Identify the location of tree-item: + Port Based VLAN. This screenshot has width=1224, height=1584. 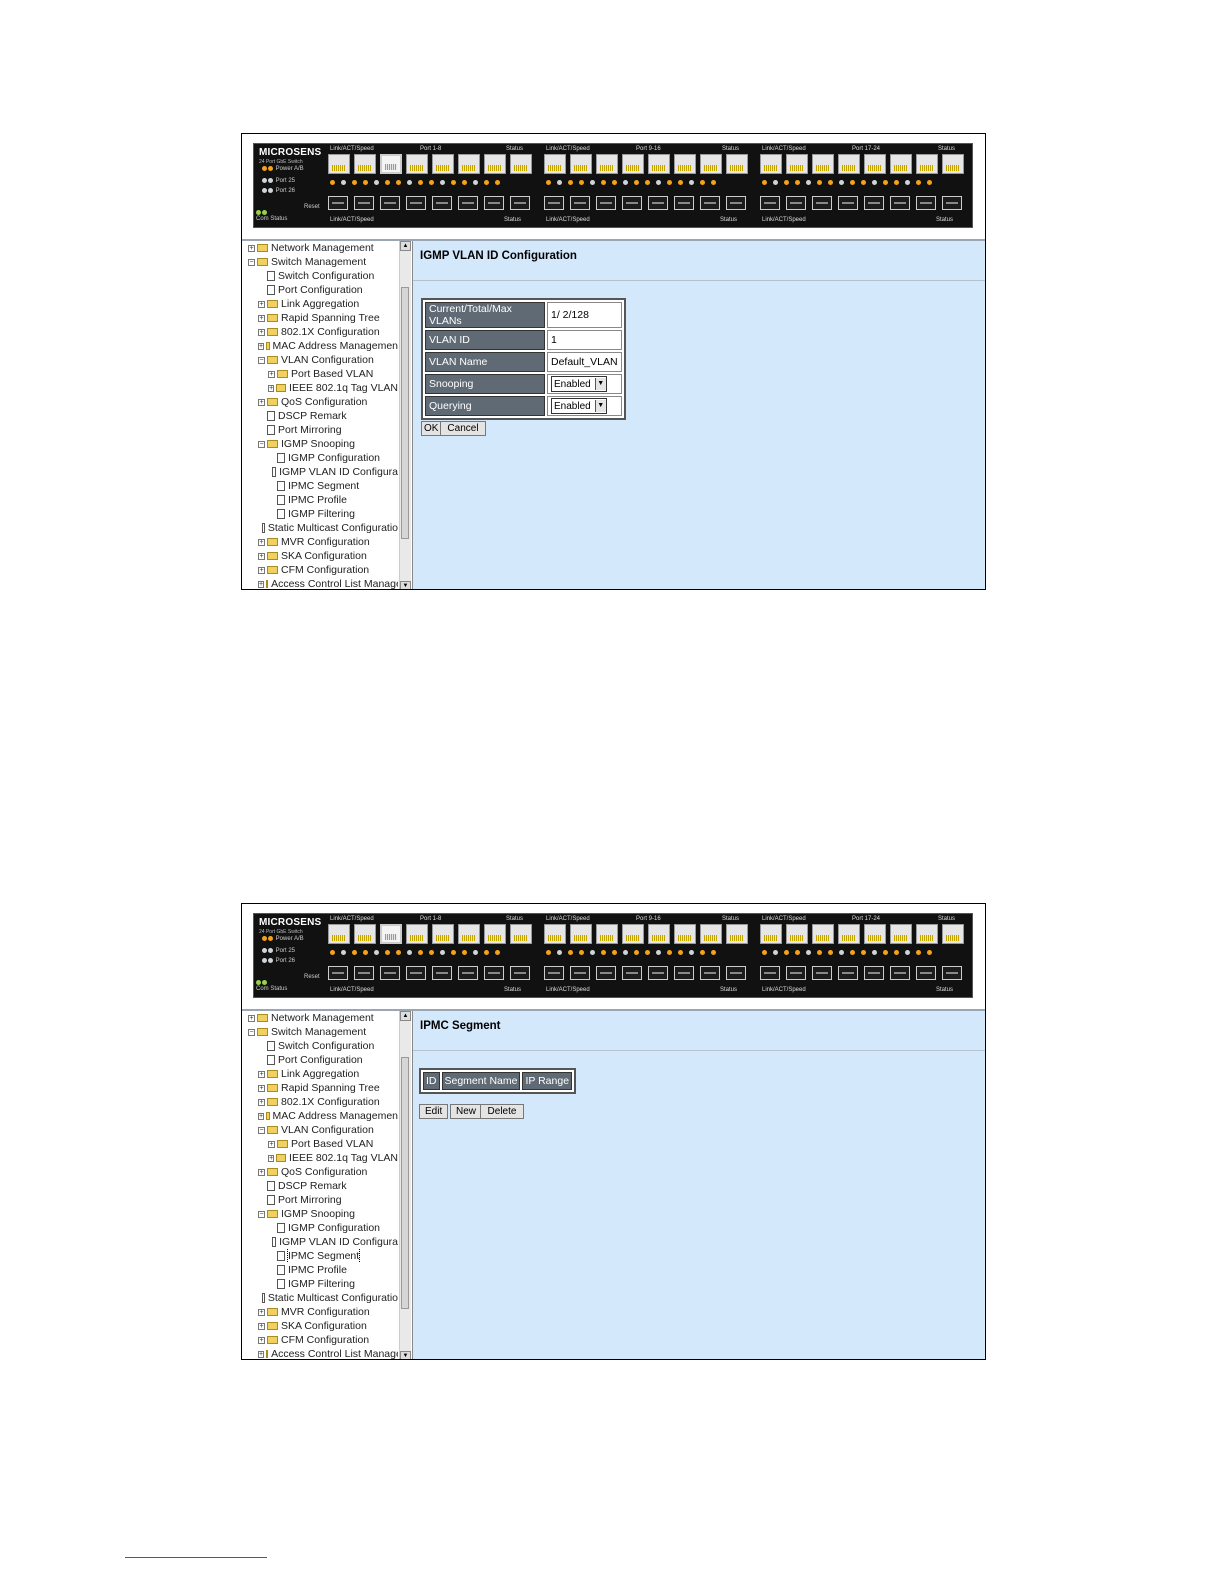
(323, 374).